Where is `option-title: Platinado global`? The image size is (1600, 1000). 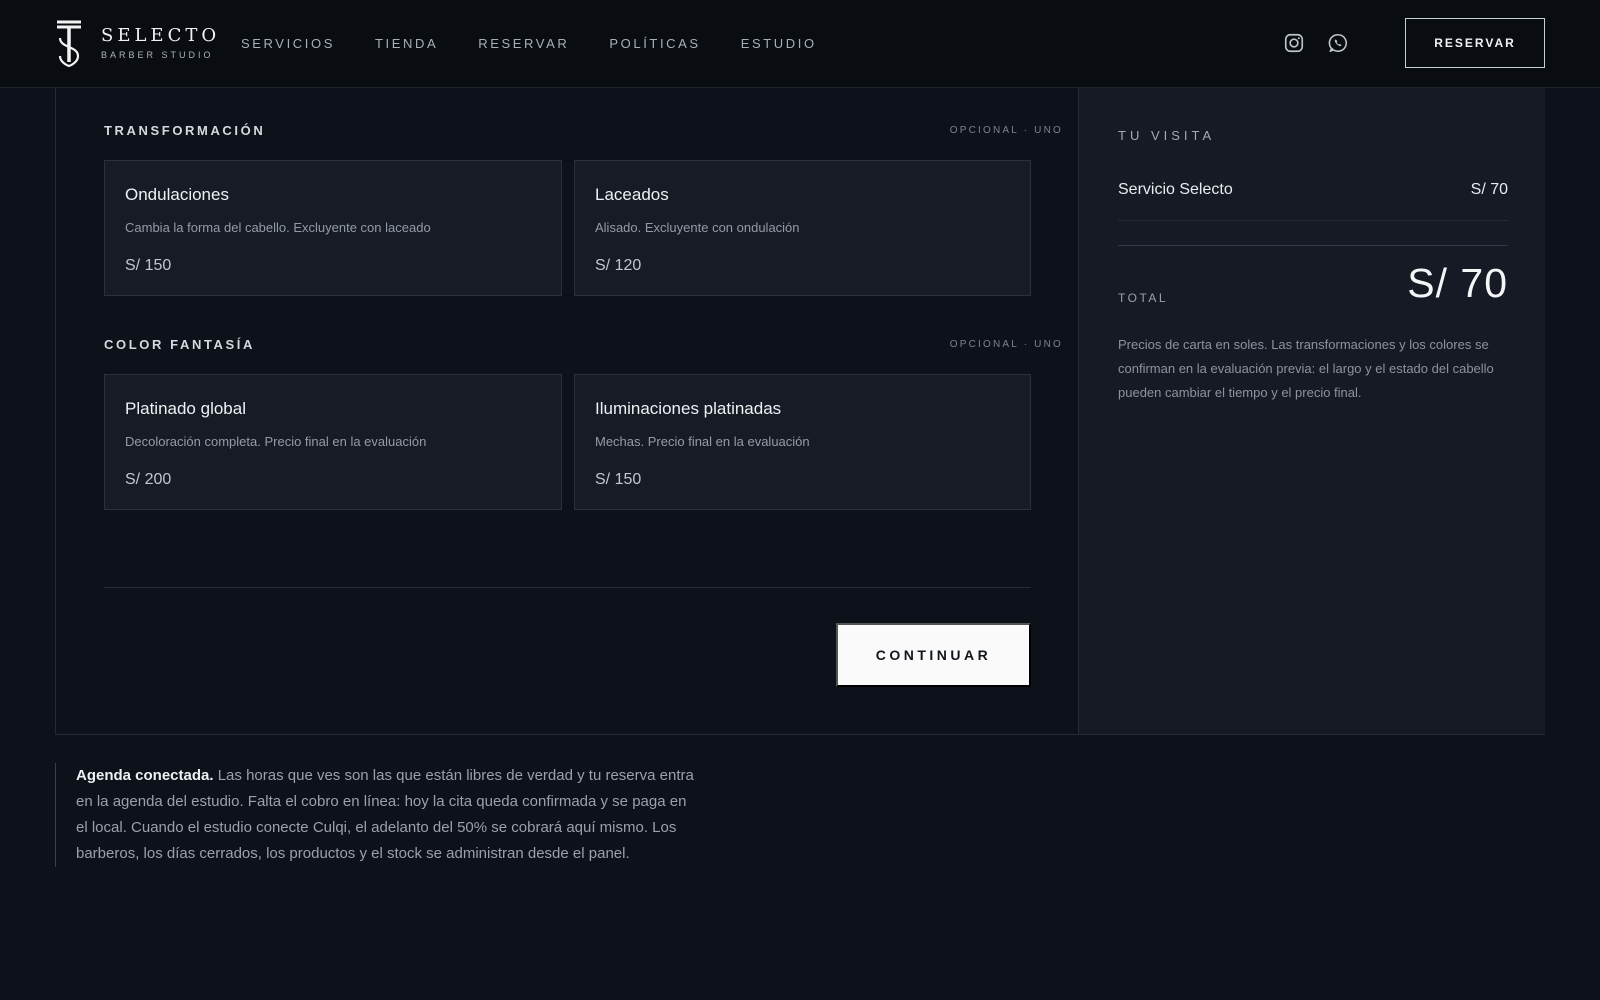
option-title: Platinado global is located at coordinates (185, 408).